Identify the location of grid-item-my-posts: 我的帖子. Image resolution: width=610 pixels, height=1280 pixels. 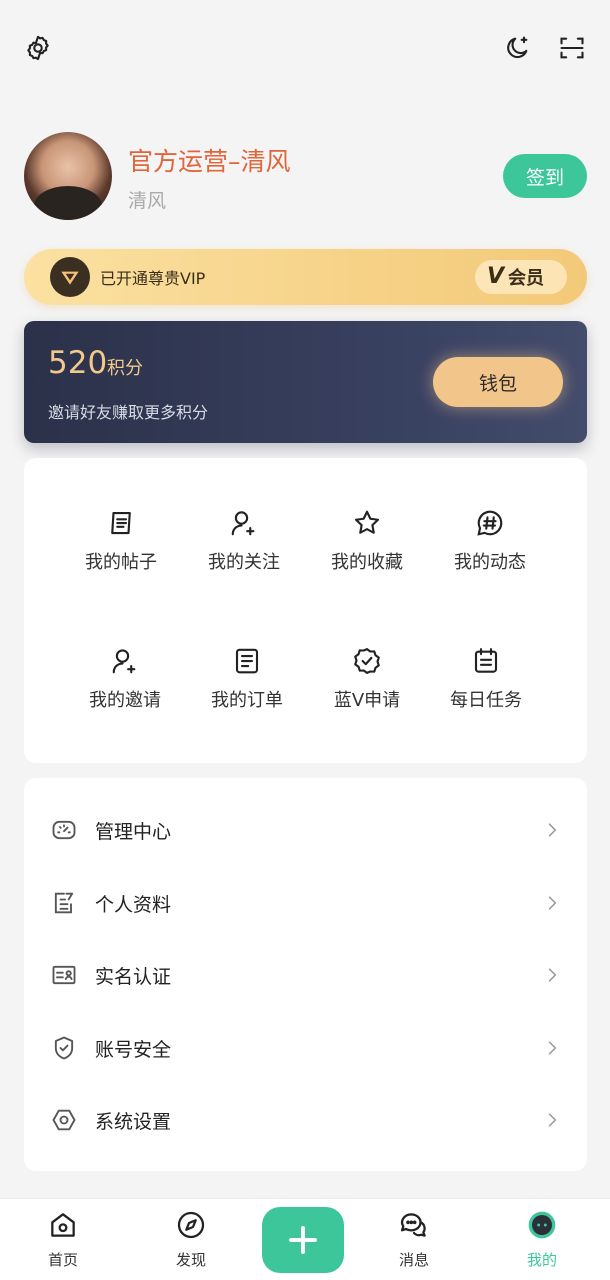
(121, 558).